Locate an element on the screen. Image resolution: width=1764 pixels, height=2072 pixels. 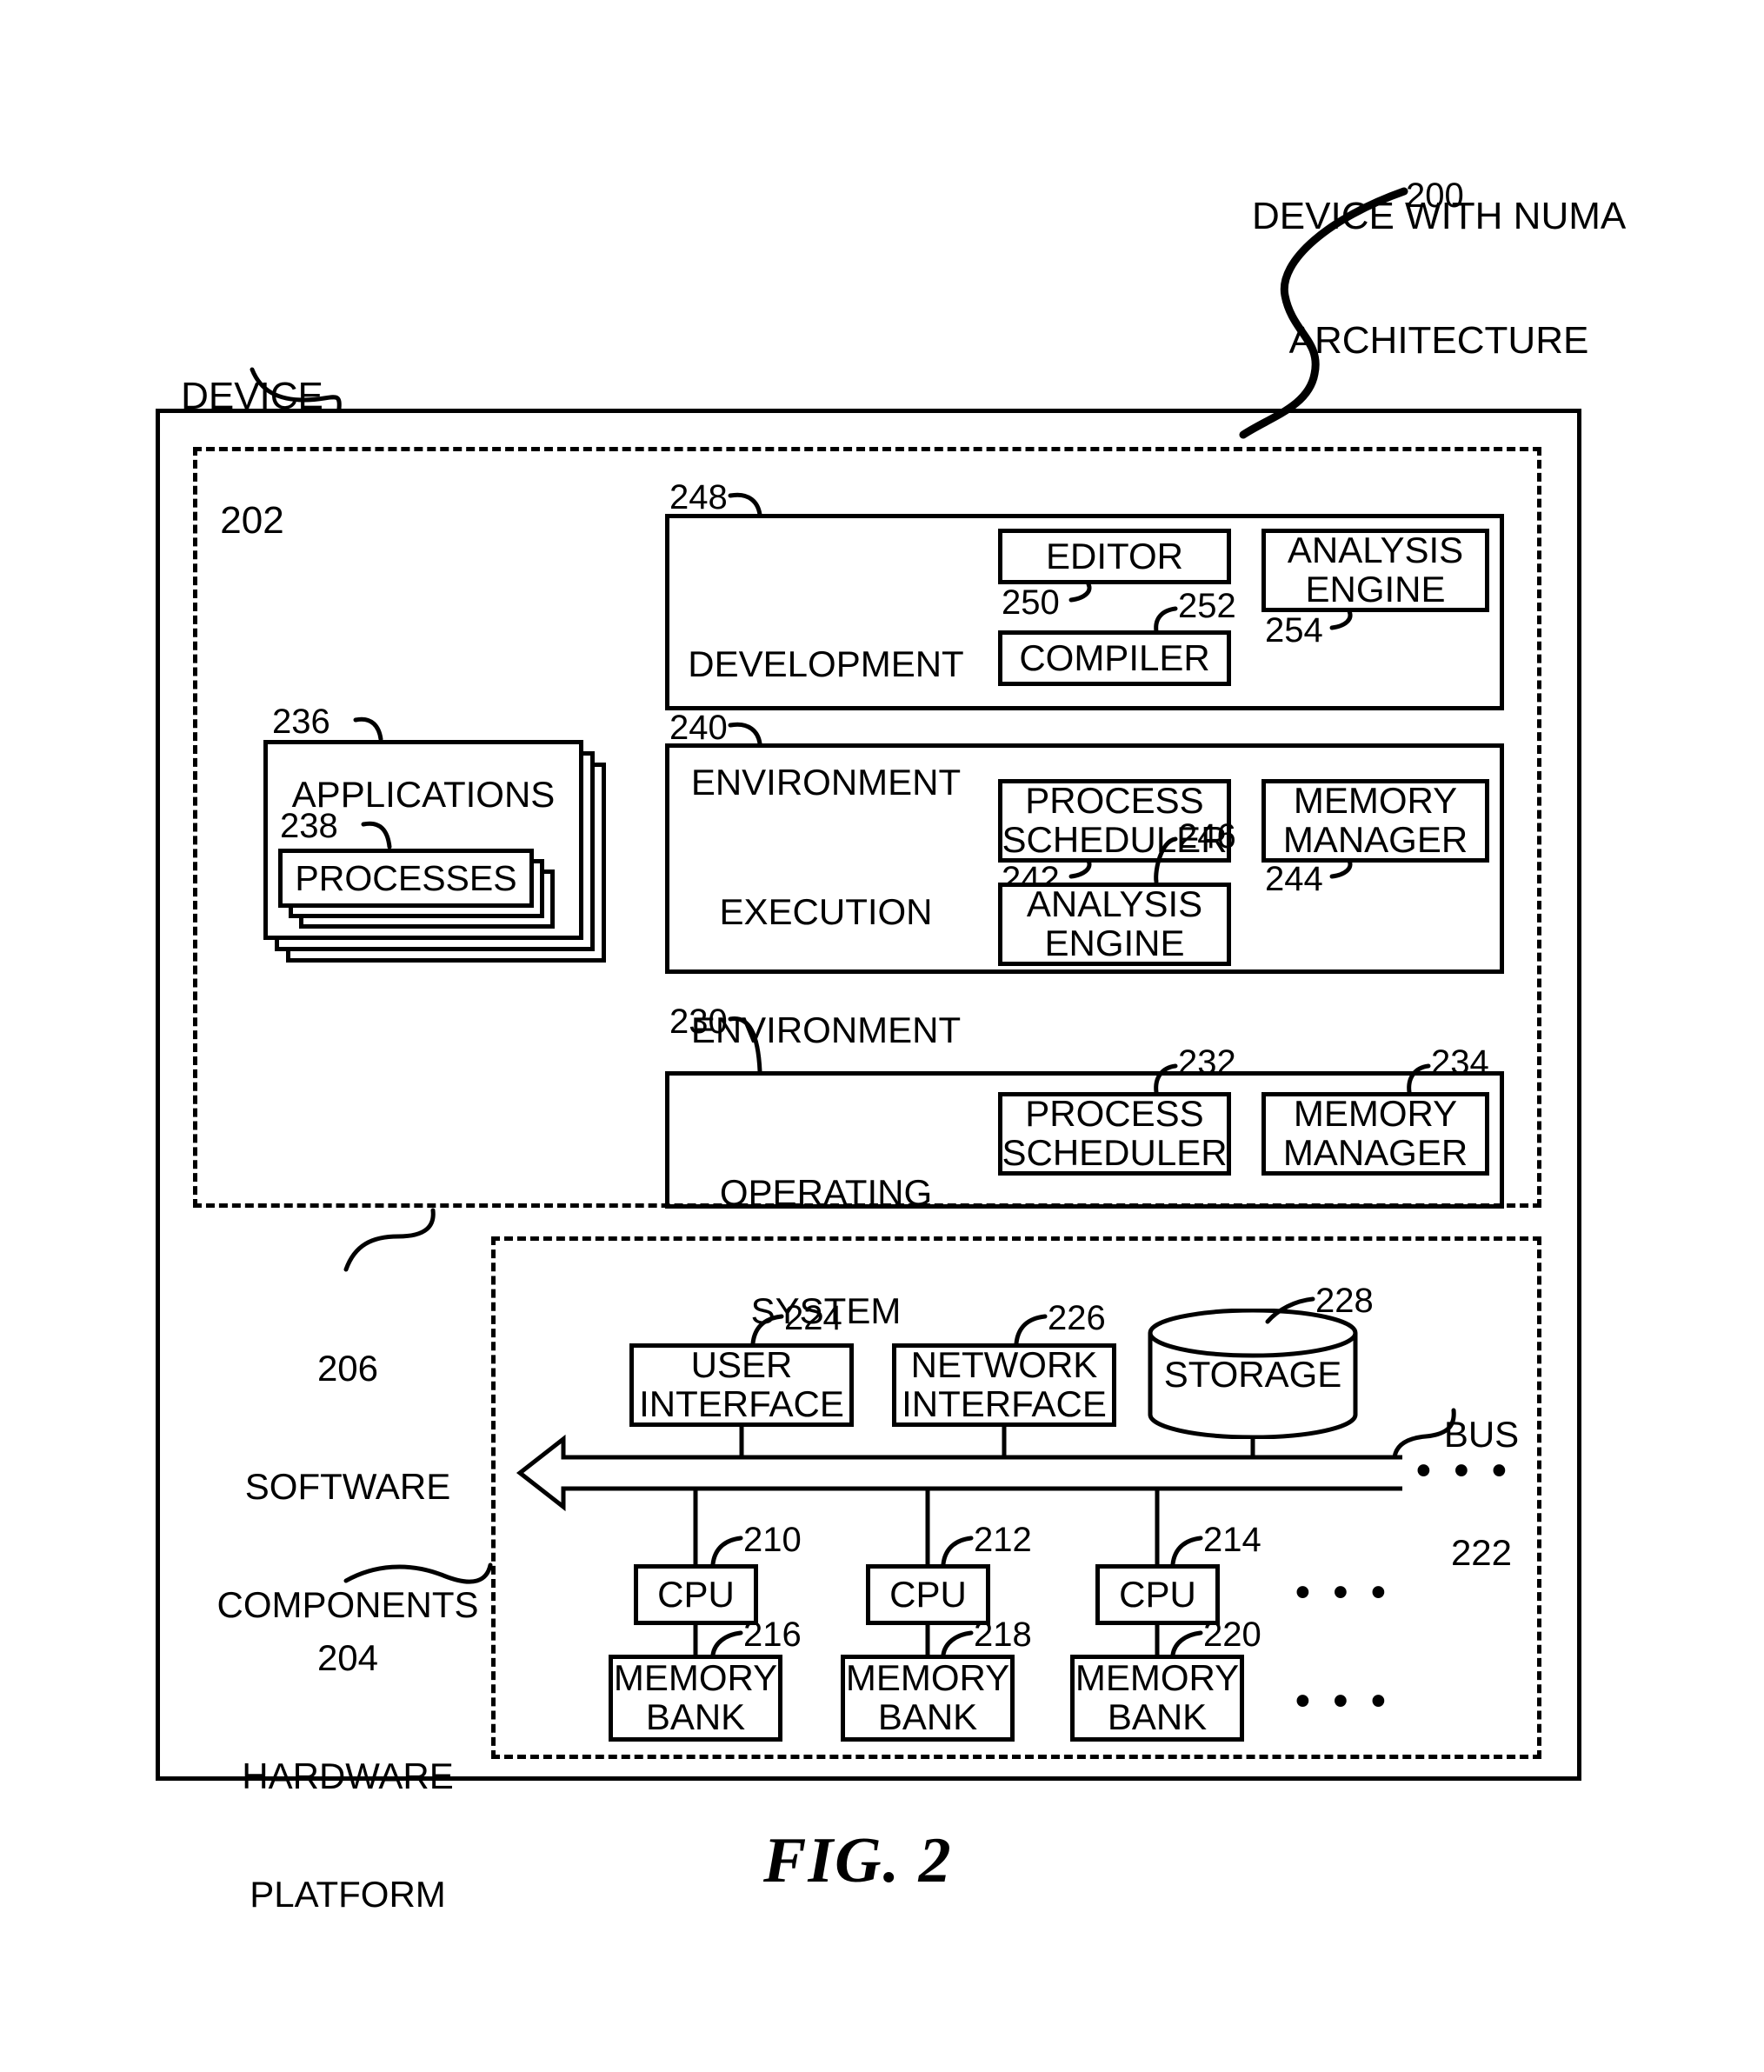
ref-224: 224 is located at coordinates (813, 1318).